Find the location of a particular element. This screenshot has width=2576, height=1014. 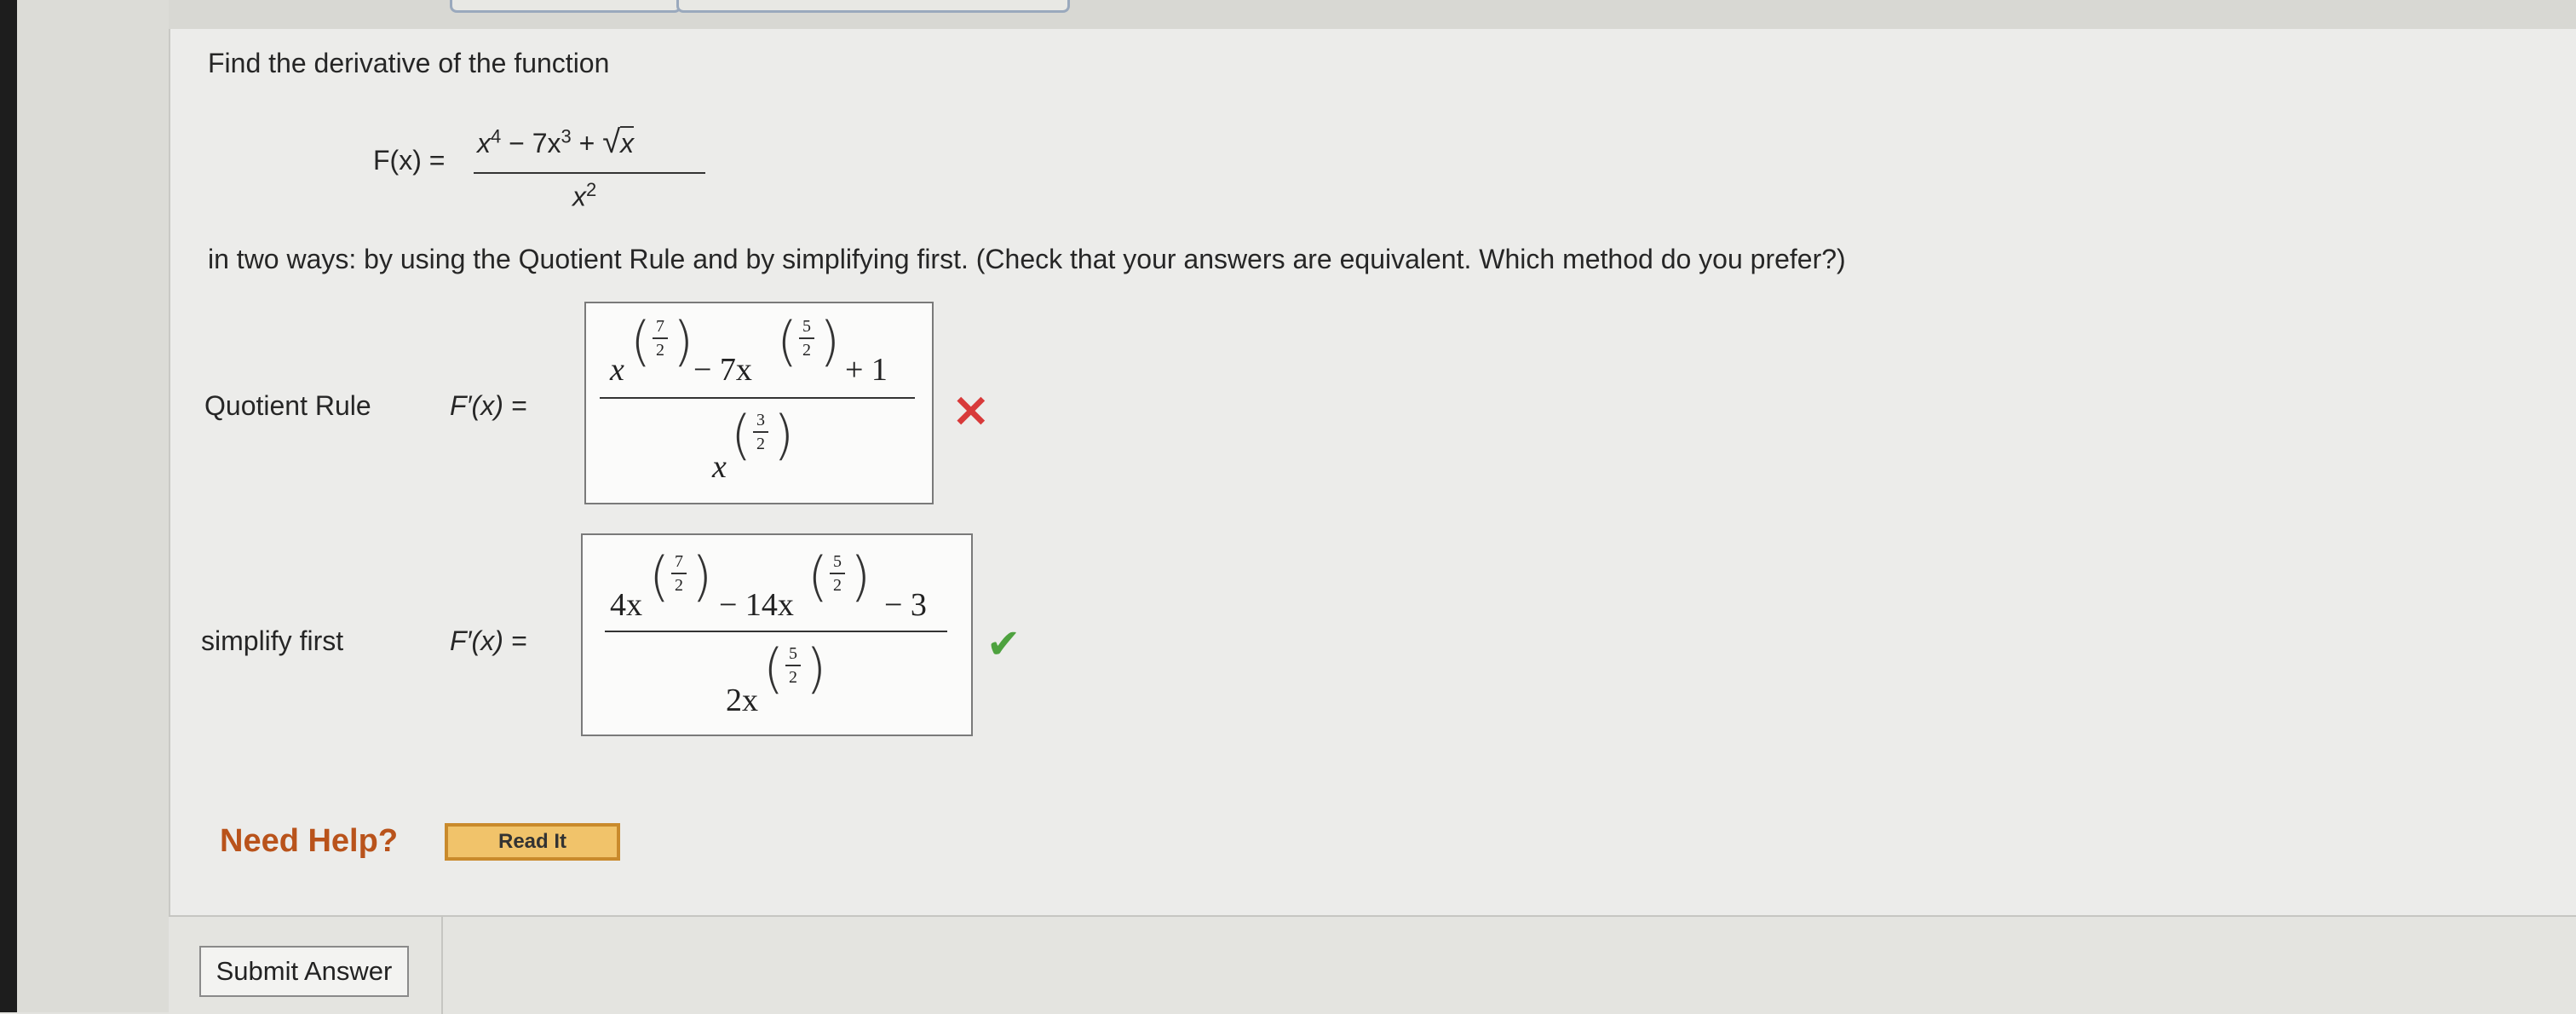

function-fraction-bar is located at coordinates (590, 173).